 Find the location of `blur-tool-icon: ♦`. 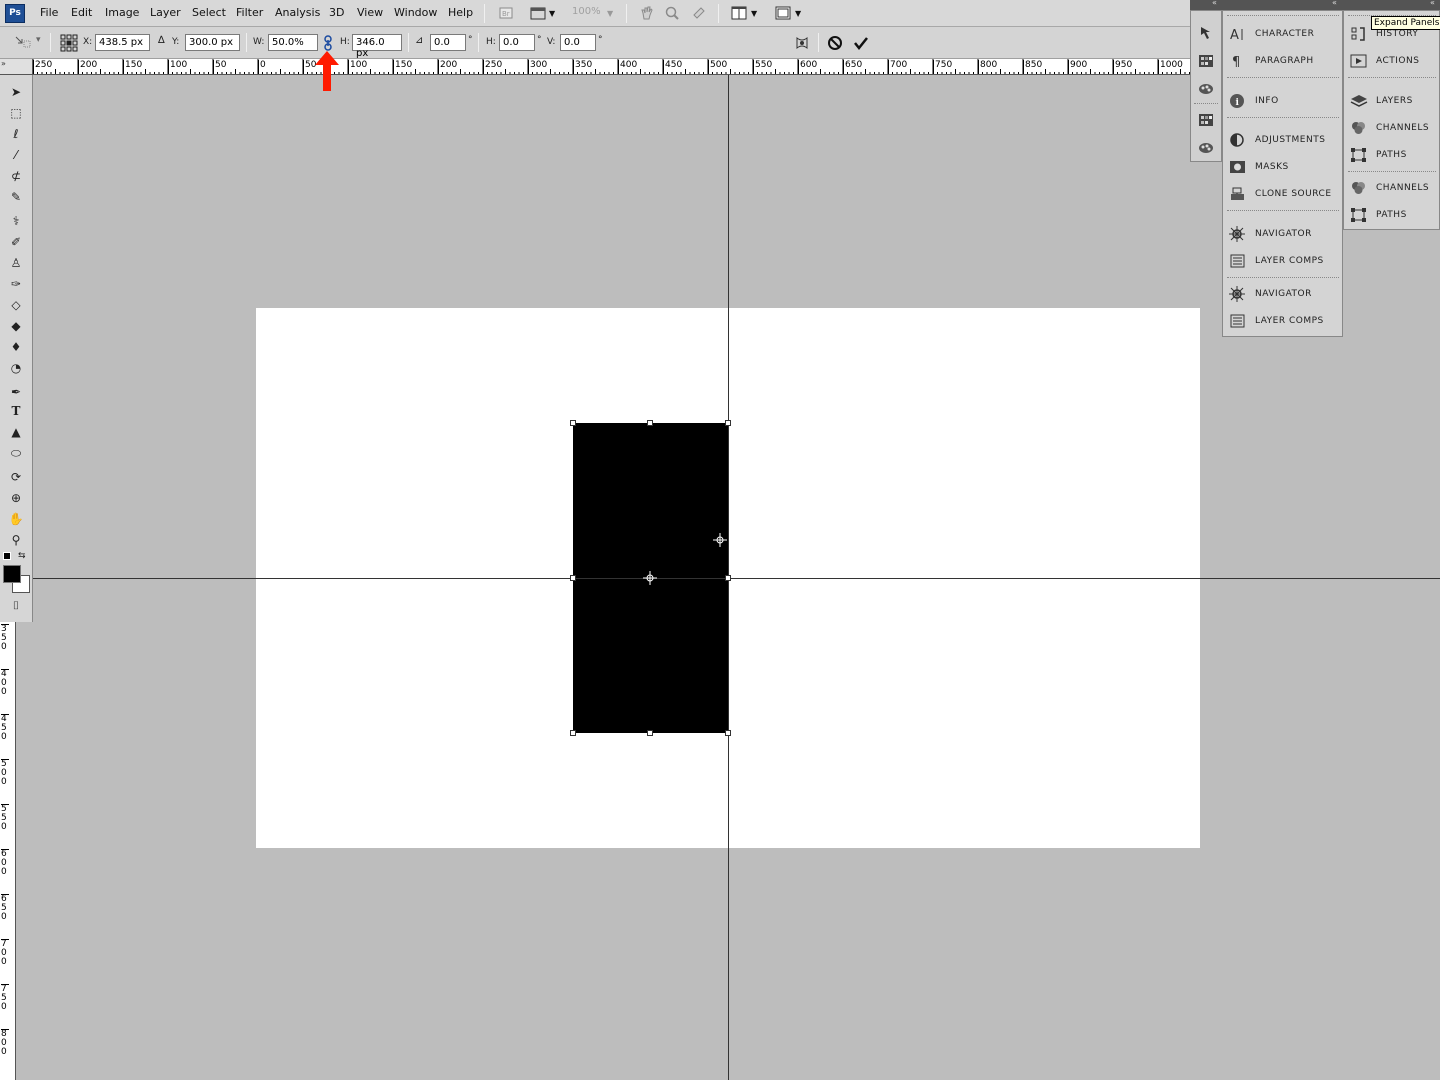

blur-tool-icon: ♦ is located at coordinates (16, 347).